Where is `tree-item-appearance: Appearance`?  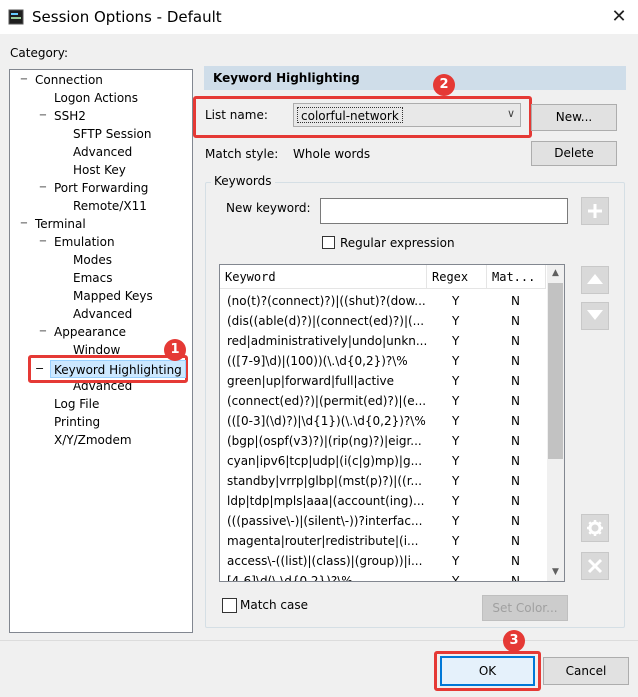 tree-item-appearance: Appearance is located at coordinates (90, 332).